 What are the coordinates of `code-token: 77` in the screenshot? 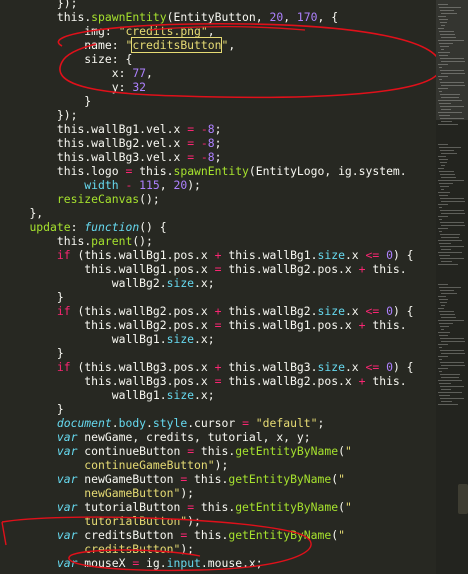 It's located at (139, 73).